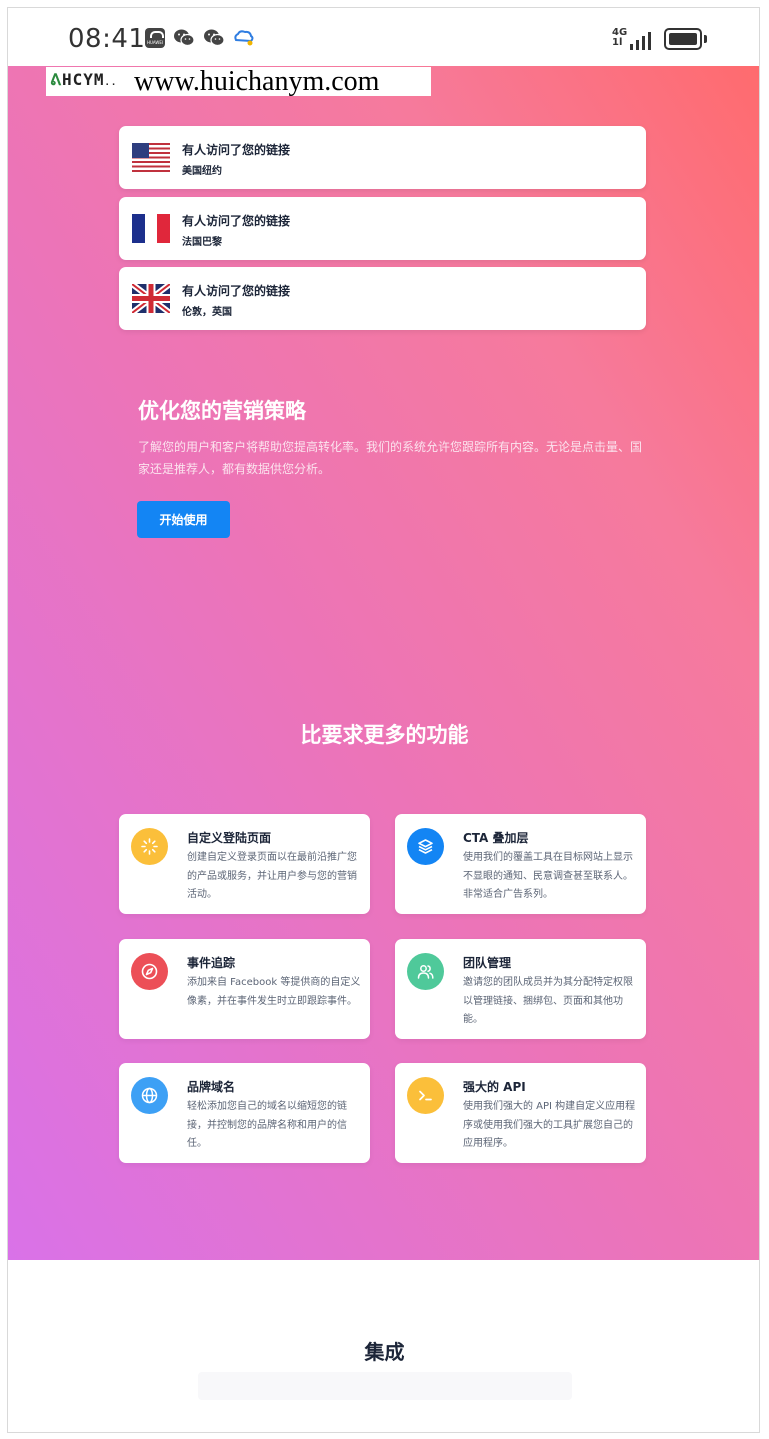 The height and width of the screenshot is (1439, 769). Describe the element at coordinates (243, 38) in the screenshot. I see `cloud-icon` at that location.